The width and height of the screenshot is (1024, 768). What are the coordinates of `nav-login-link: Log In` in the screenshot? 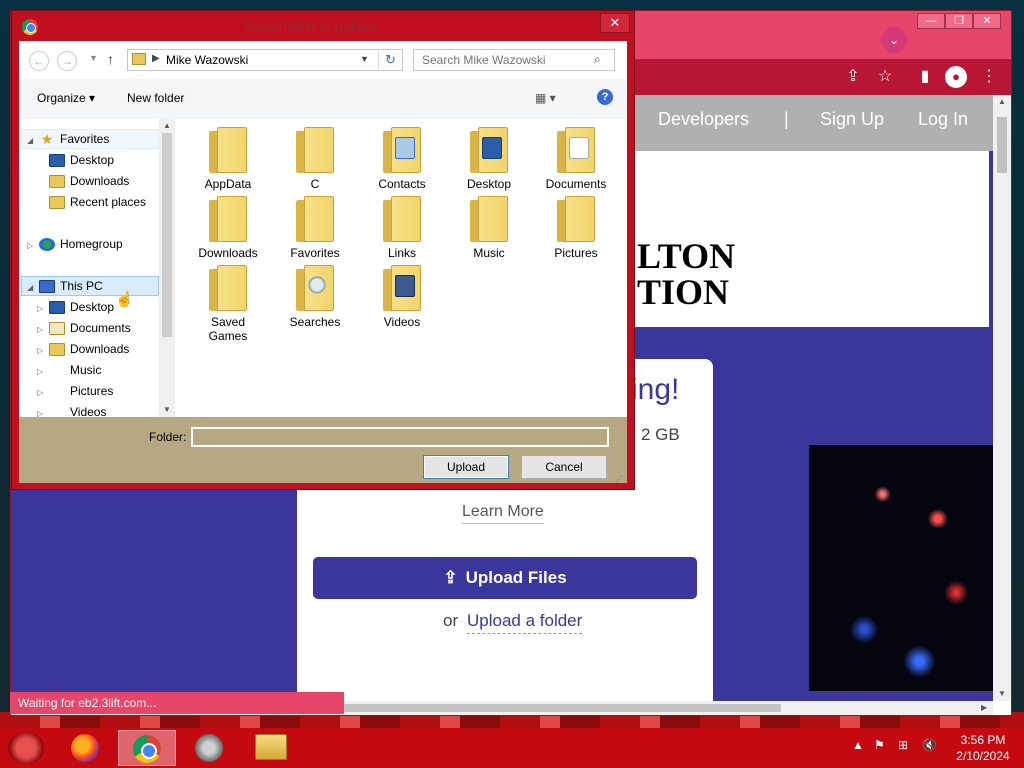 It's located at (943, 119).